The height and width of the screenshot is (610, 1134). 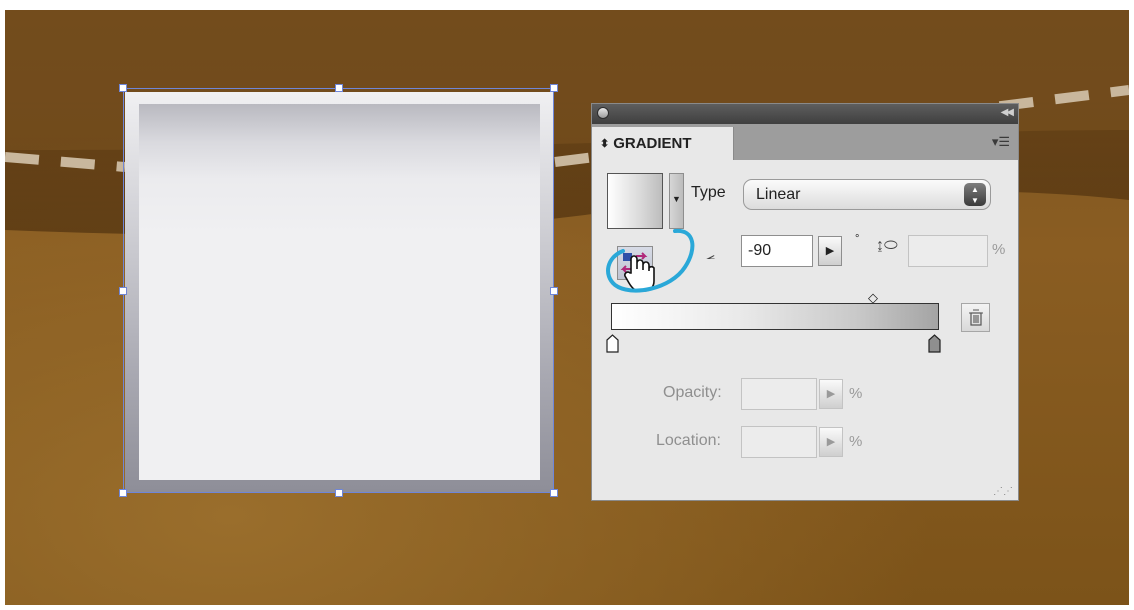 I want to click on type-label: Type, so click(x=708, y=192).